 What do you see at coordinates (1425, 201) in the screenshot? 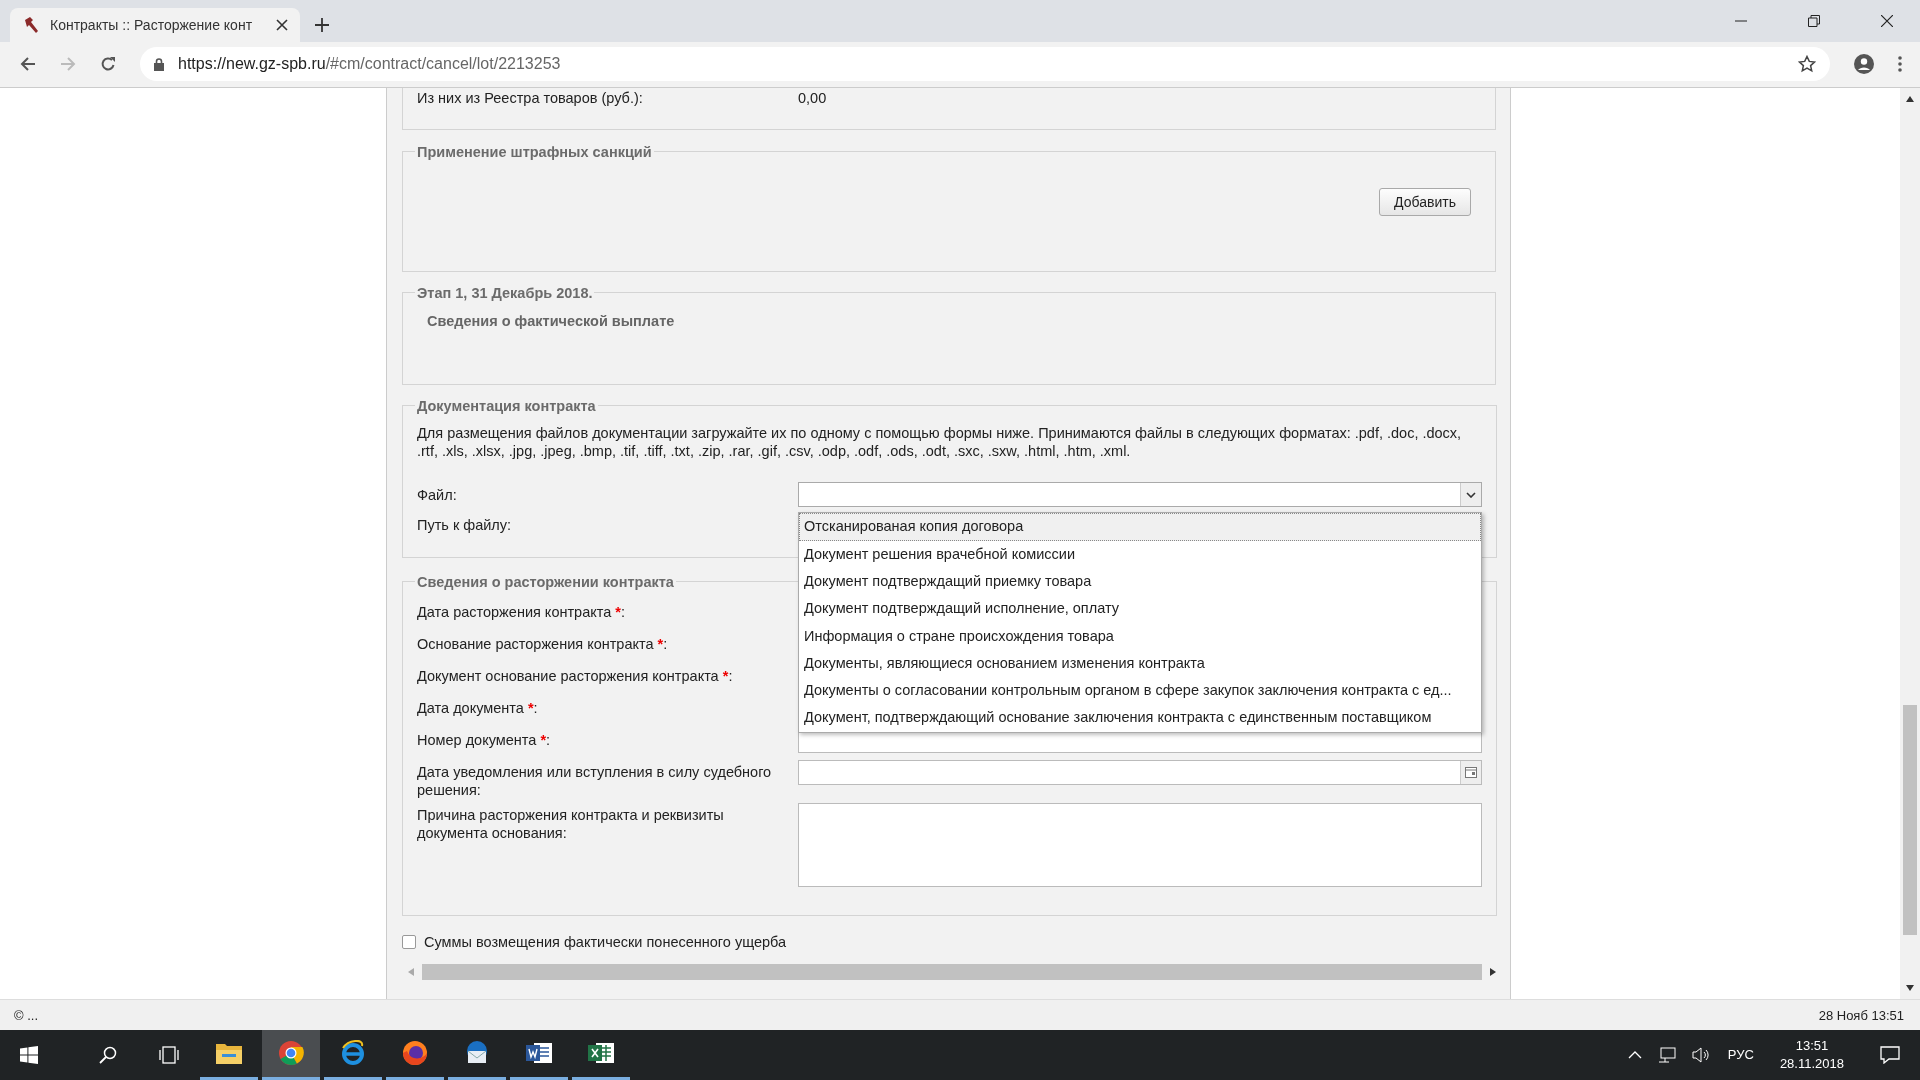
I see `add-button: Добавить` at bounding box center [1425, 201].